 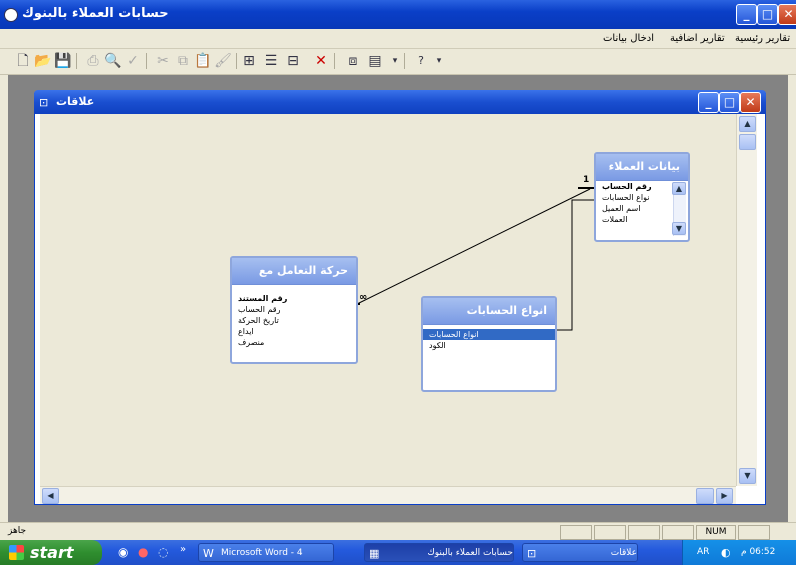 I want to click on table-scrollbar: ▲ ▼, so click(x=679, y=209).